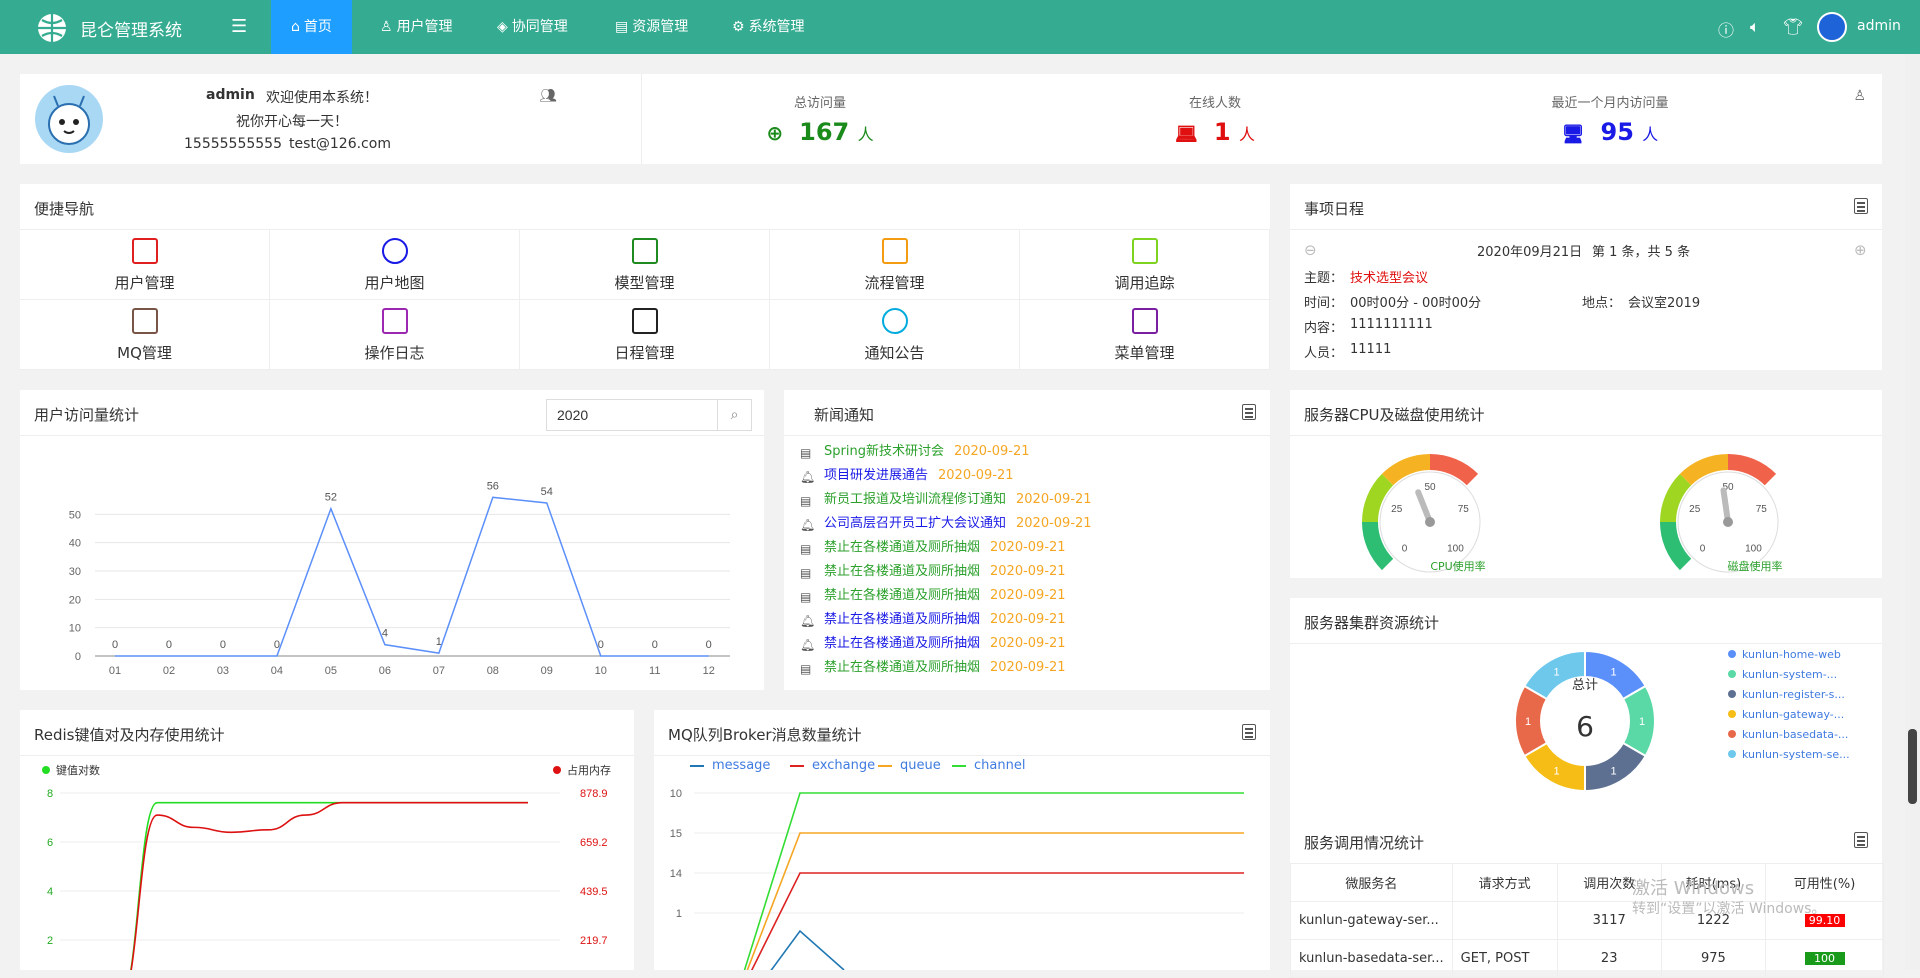 This screenshot has width=1920, height=978. I want to click on profile-welcome: 欢迎使用本系统！, so click(322, 98).